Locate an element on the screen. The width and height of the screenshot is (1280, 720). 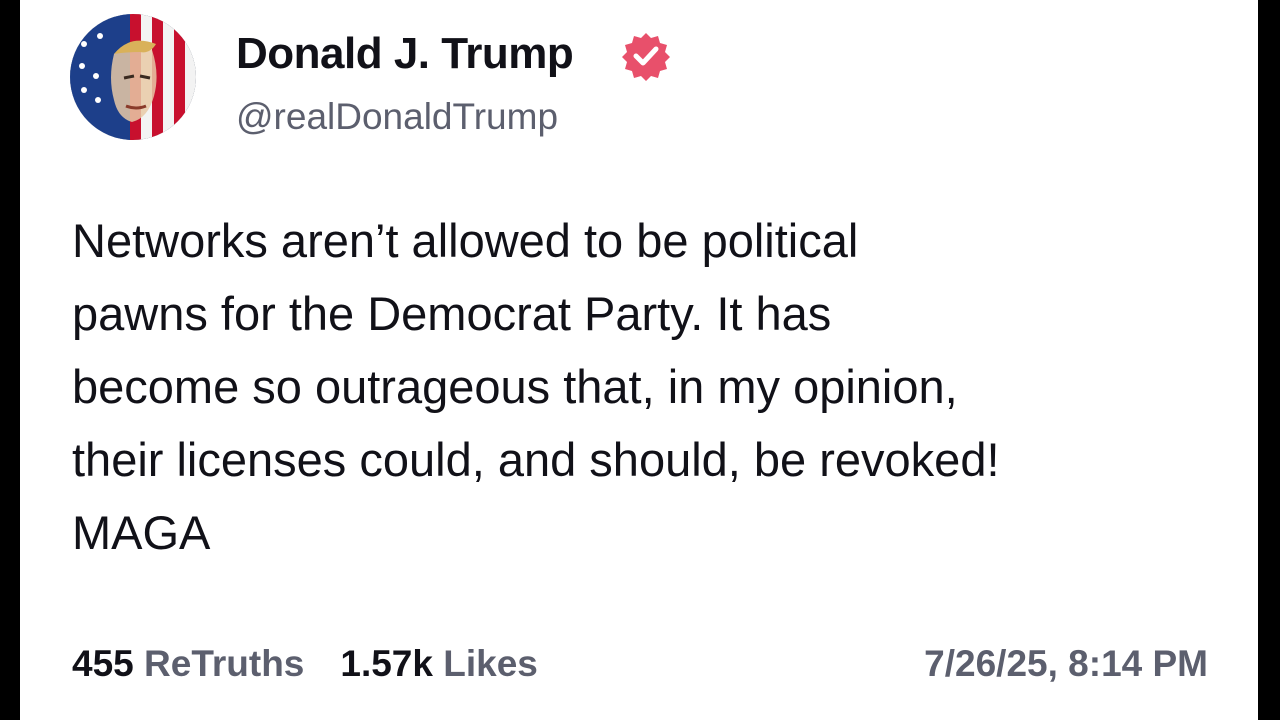
post-line: pawns for the Democrat Party. It has is located at coordinates (452, 313).